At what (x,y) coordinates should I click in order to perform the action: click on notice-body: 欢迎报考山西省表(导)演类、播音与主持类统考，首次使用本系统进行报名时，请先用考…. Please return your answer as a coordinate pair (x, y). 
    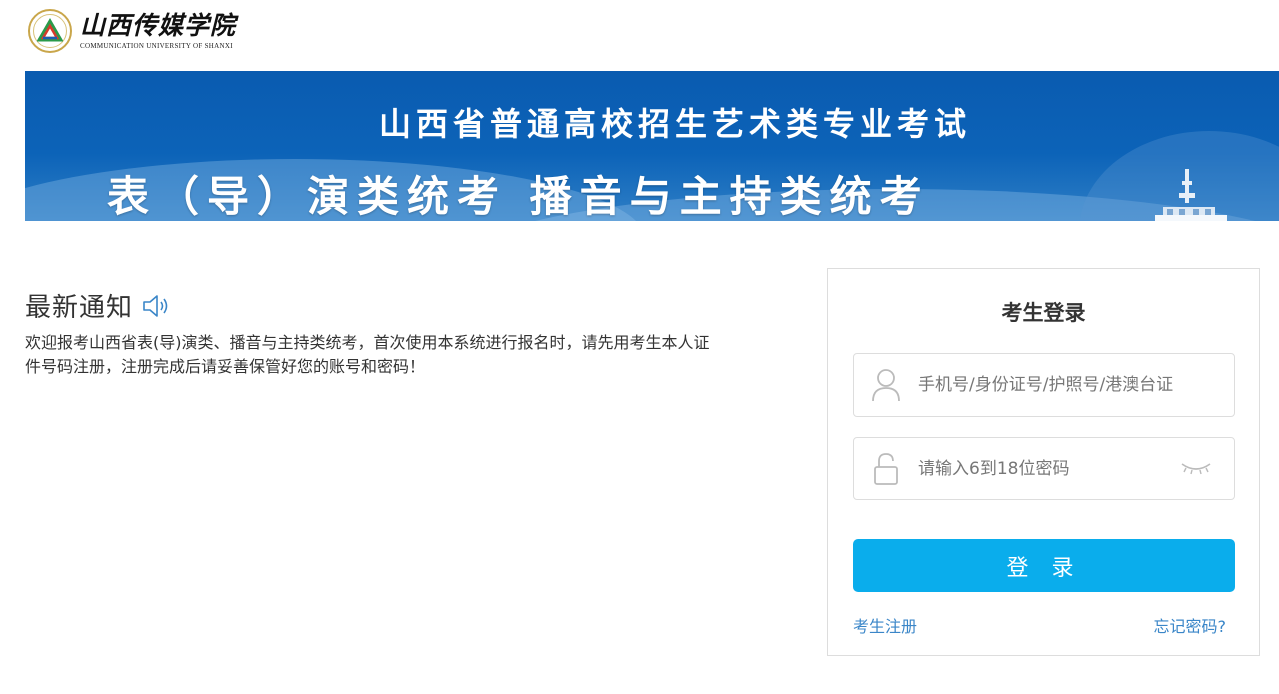
    Looking at the image, I should click on (367, 354).